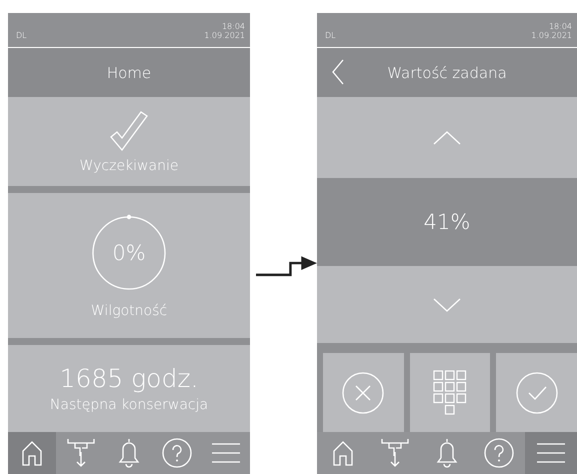 This screenshot has height=474, width=577. I want to click on back-button, so click(338, 72).